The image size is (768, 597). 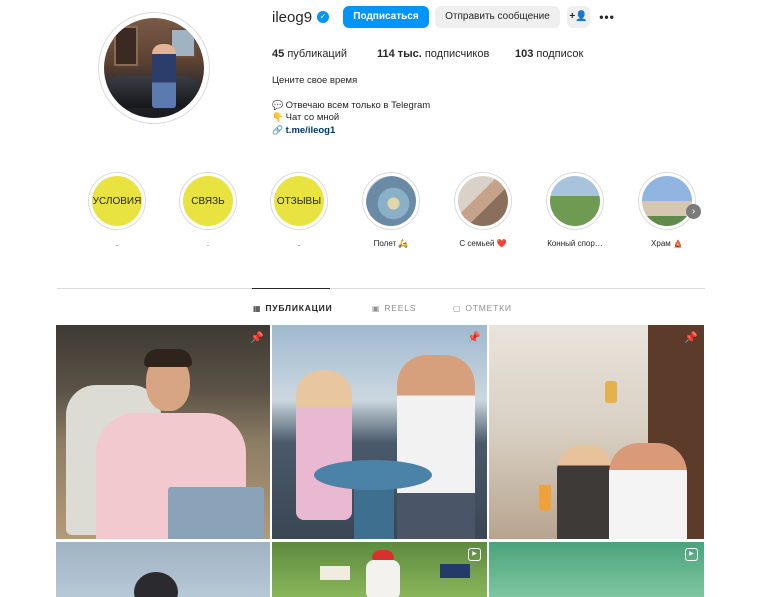 I want to click on following-count-label: подписок, so click(x=560, y=54).